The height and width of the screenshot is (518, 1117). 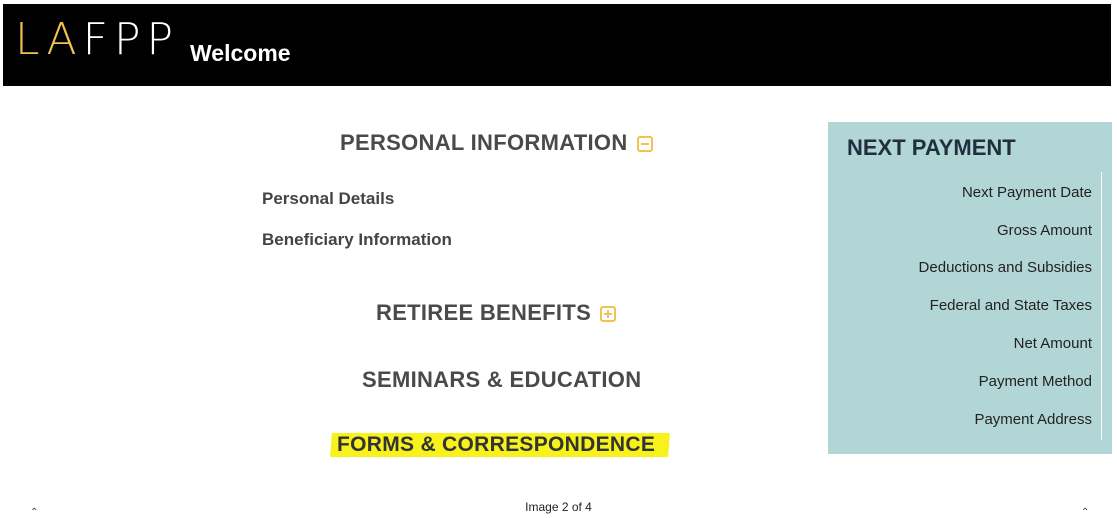 What do you see at coordinates (483, 313) in the screenshot?
I see `retiree-benefits-heading: RETIREE BENEFITS` at bounding box center [483, 313].